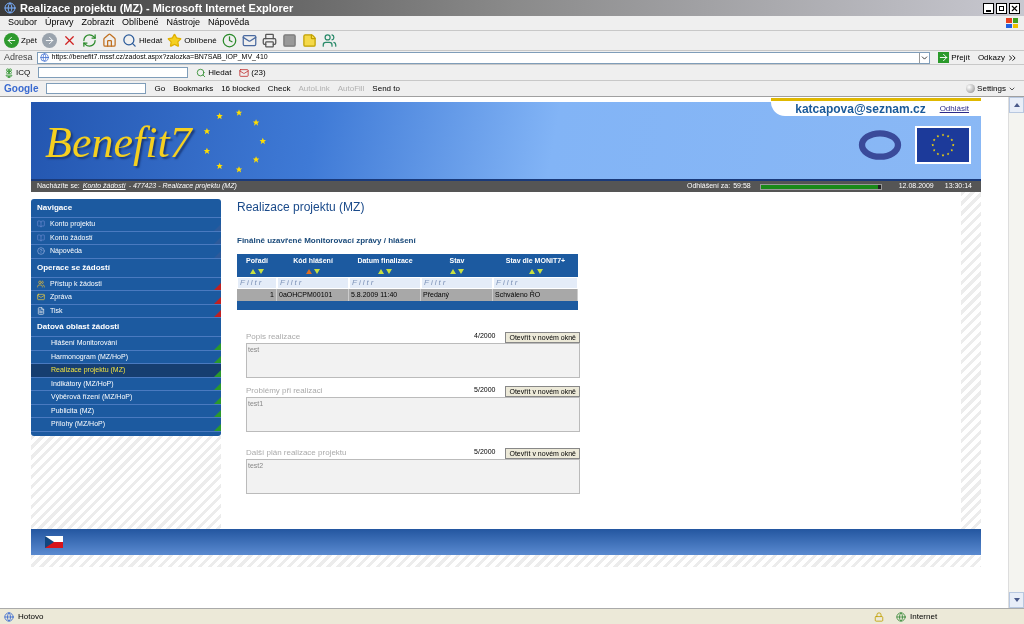  Describe the element at coordinates (269, 40) in the screenshot. I see `printer-icon` at that location.